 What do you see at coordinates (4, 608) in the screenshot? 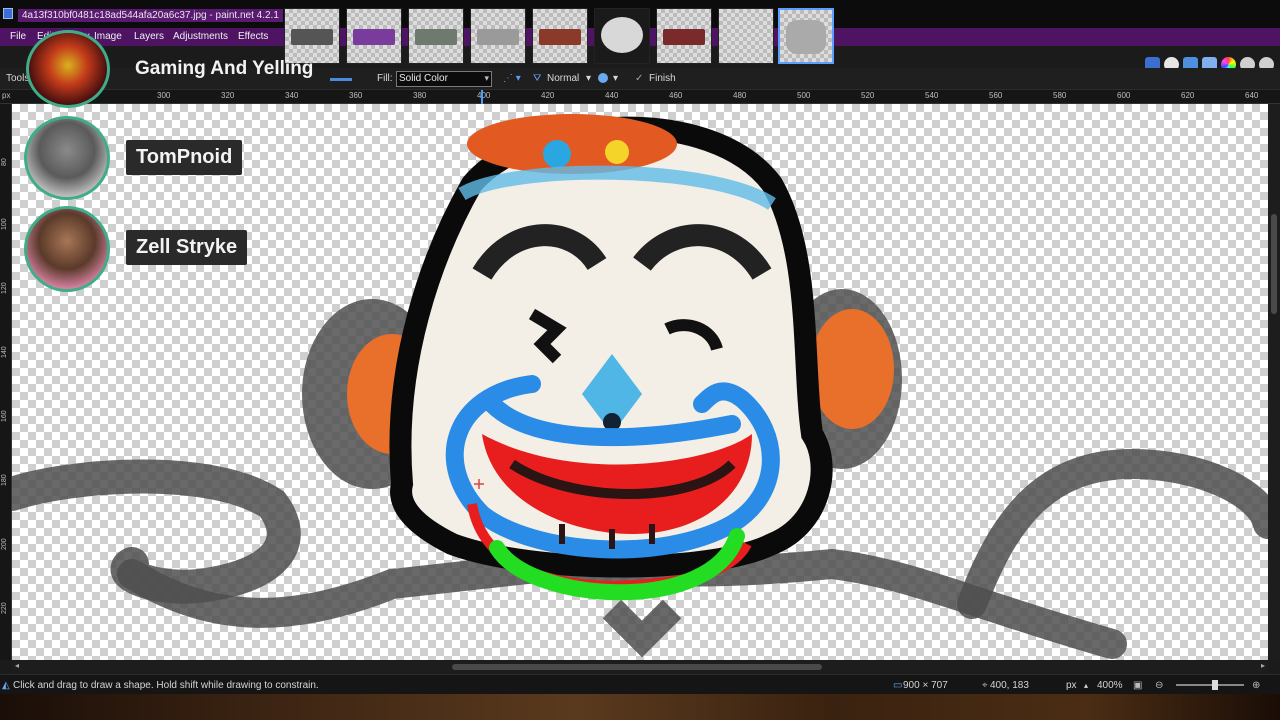
I see `ruler-tick: 220` at bounding box center [4, 608].